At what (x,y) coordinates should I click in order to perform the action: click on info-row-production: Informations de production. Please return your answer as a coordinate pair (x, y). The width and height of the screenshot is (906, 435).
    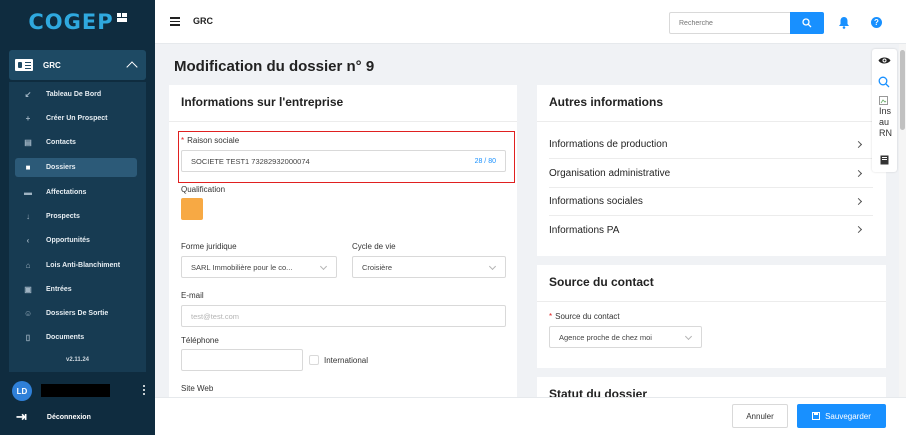
    Looking at the image, I should click on (711, 145).